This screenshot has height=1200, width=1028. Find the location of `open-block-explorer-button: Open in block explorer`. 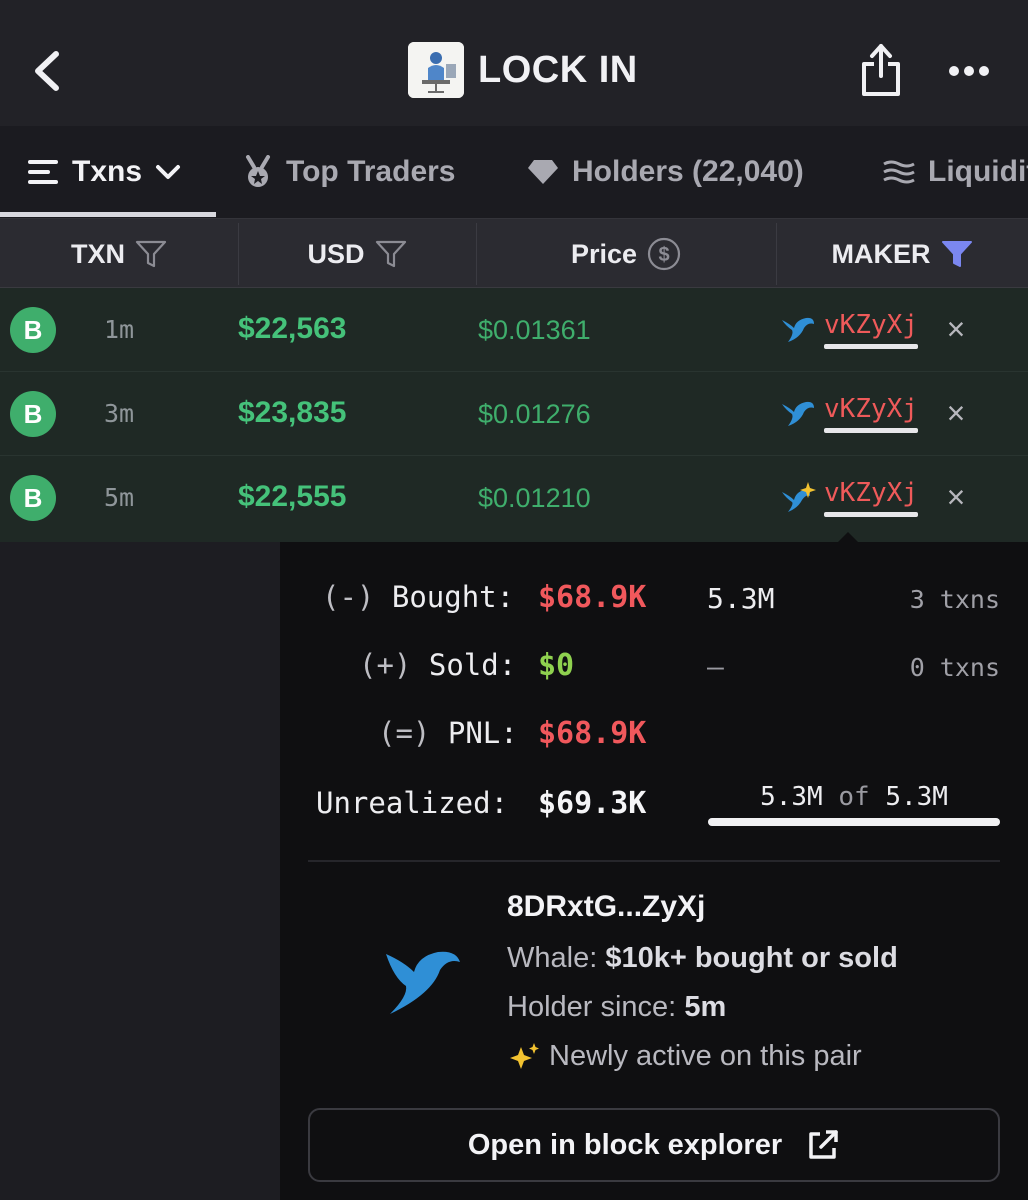

open-block-explorer-button: Open in block explorer is located at coordinates (654, 1145).